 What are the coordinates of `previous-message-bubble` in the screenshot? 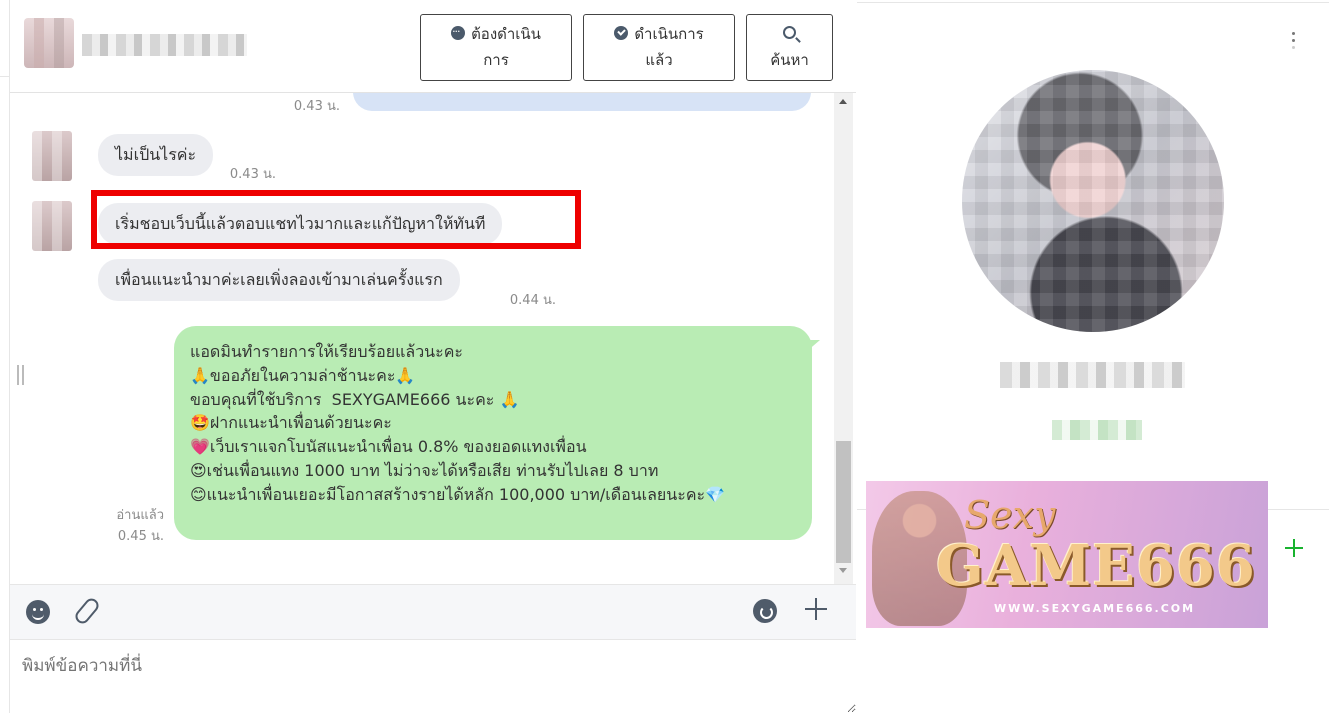 It's located at (582, 102).